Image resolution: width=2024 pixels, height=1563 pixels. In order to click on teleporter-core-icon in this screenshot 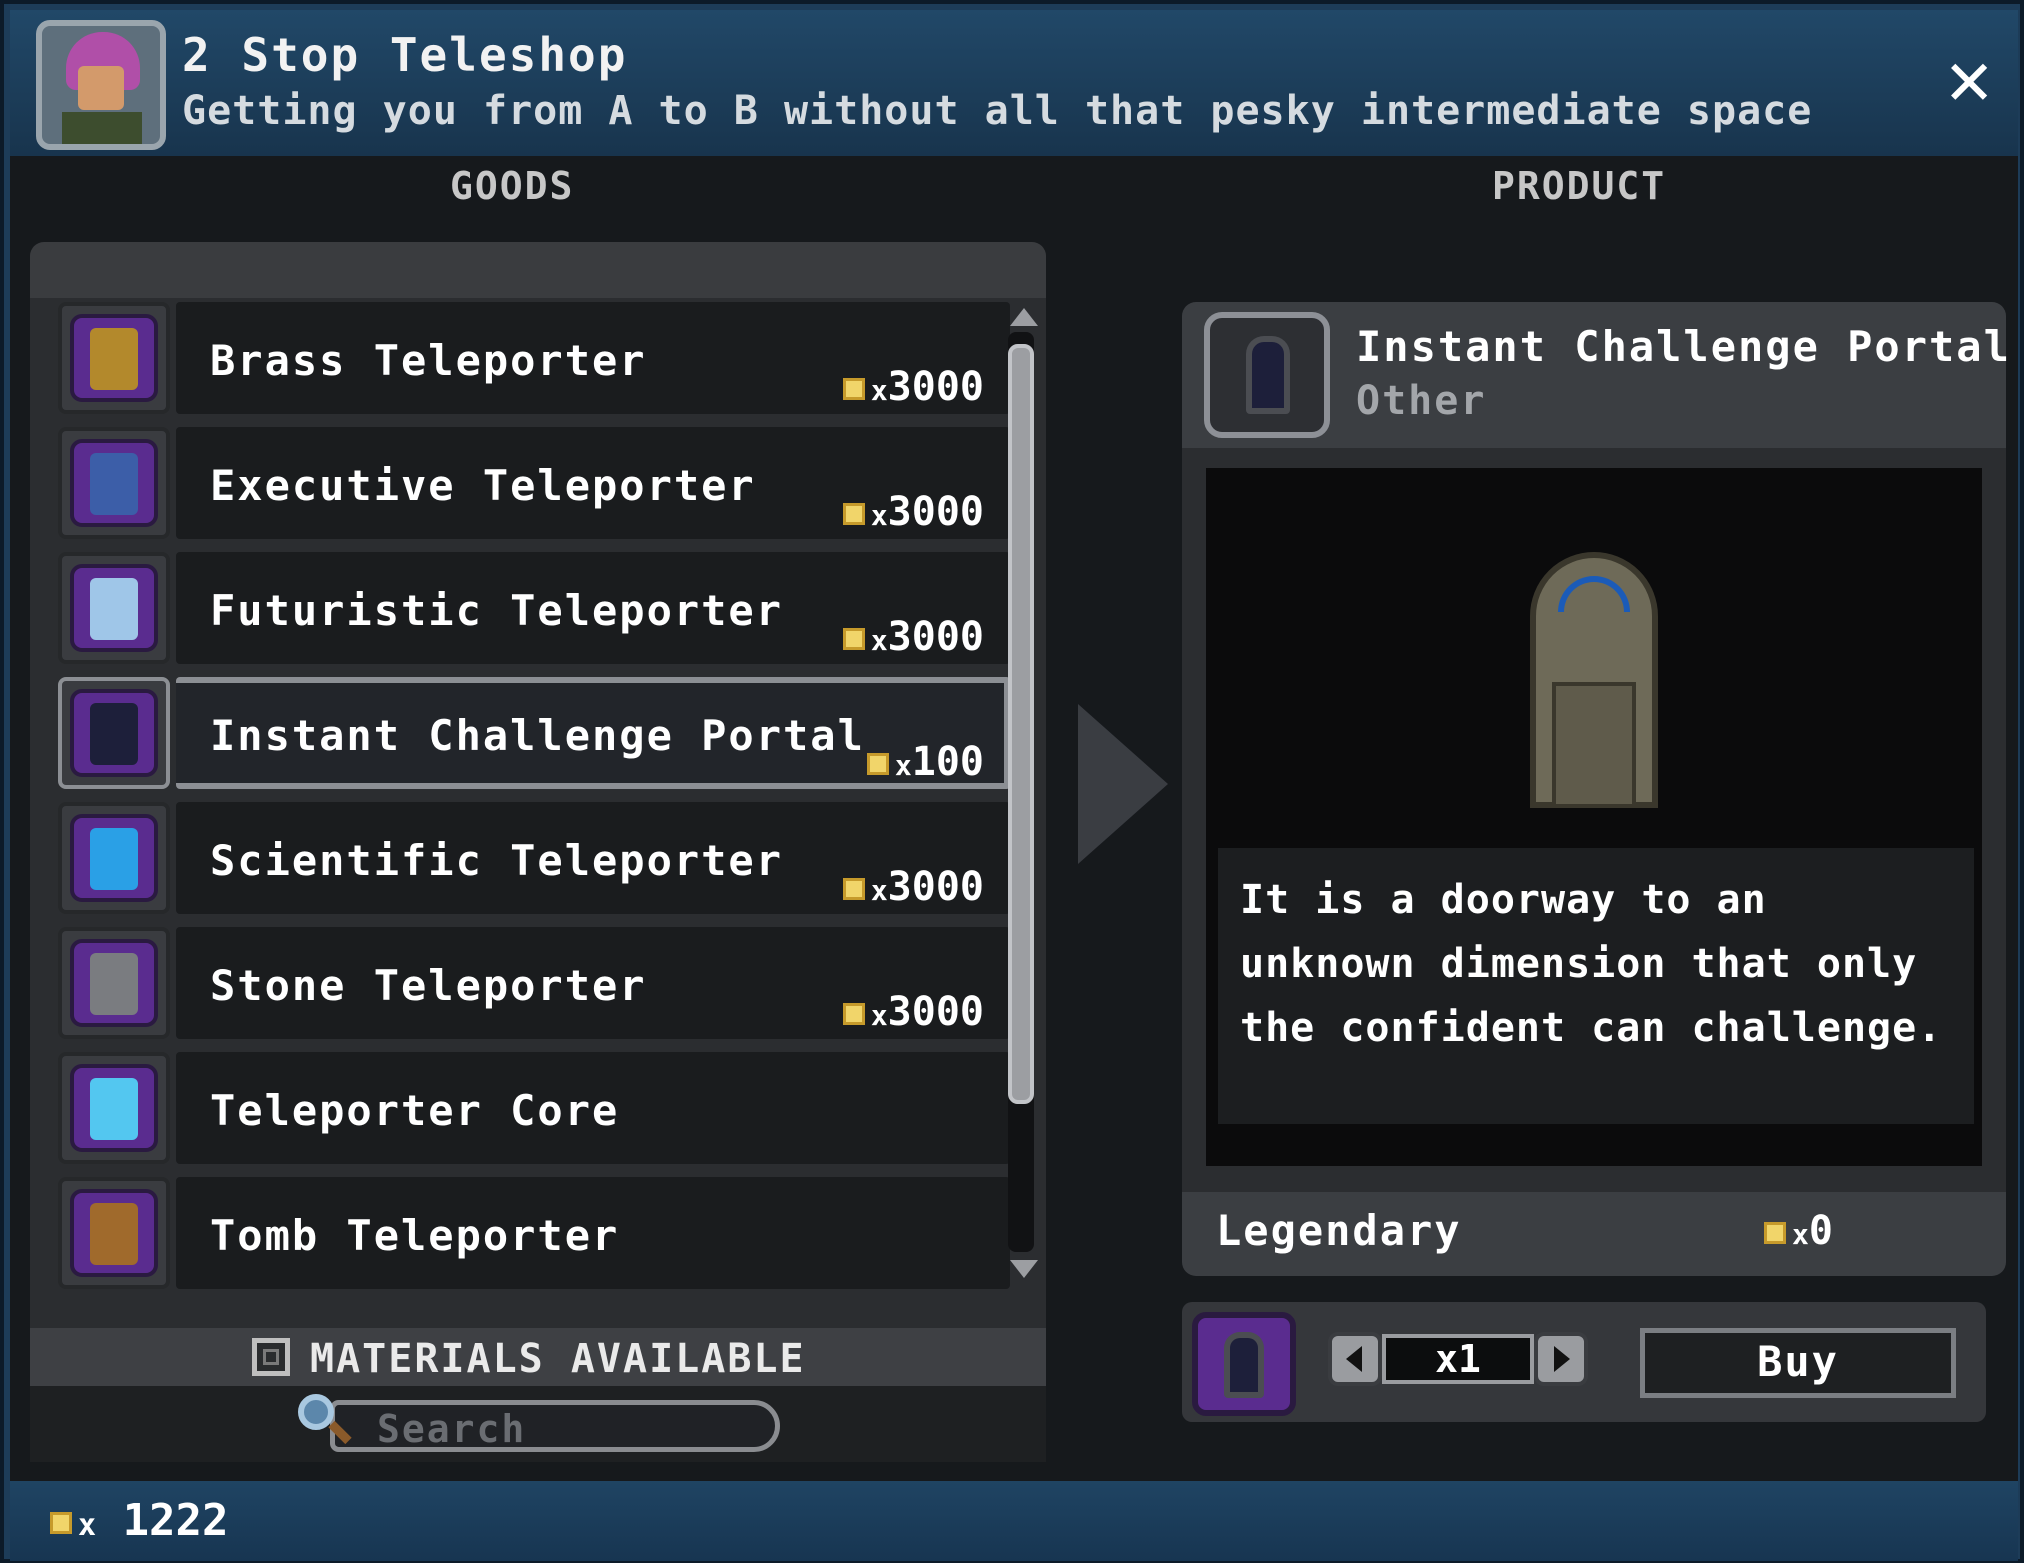, I will do `click(114, 1108)`.